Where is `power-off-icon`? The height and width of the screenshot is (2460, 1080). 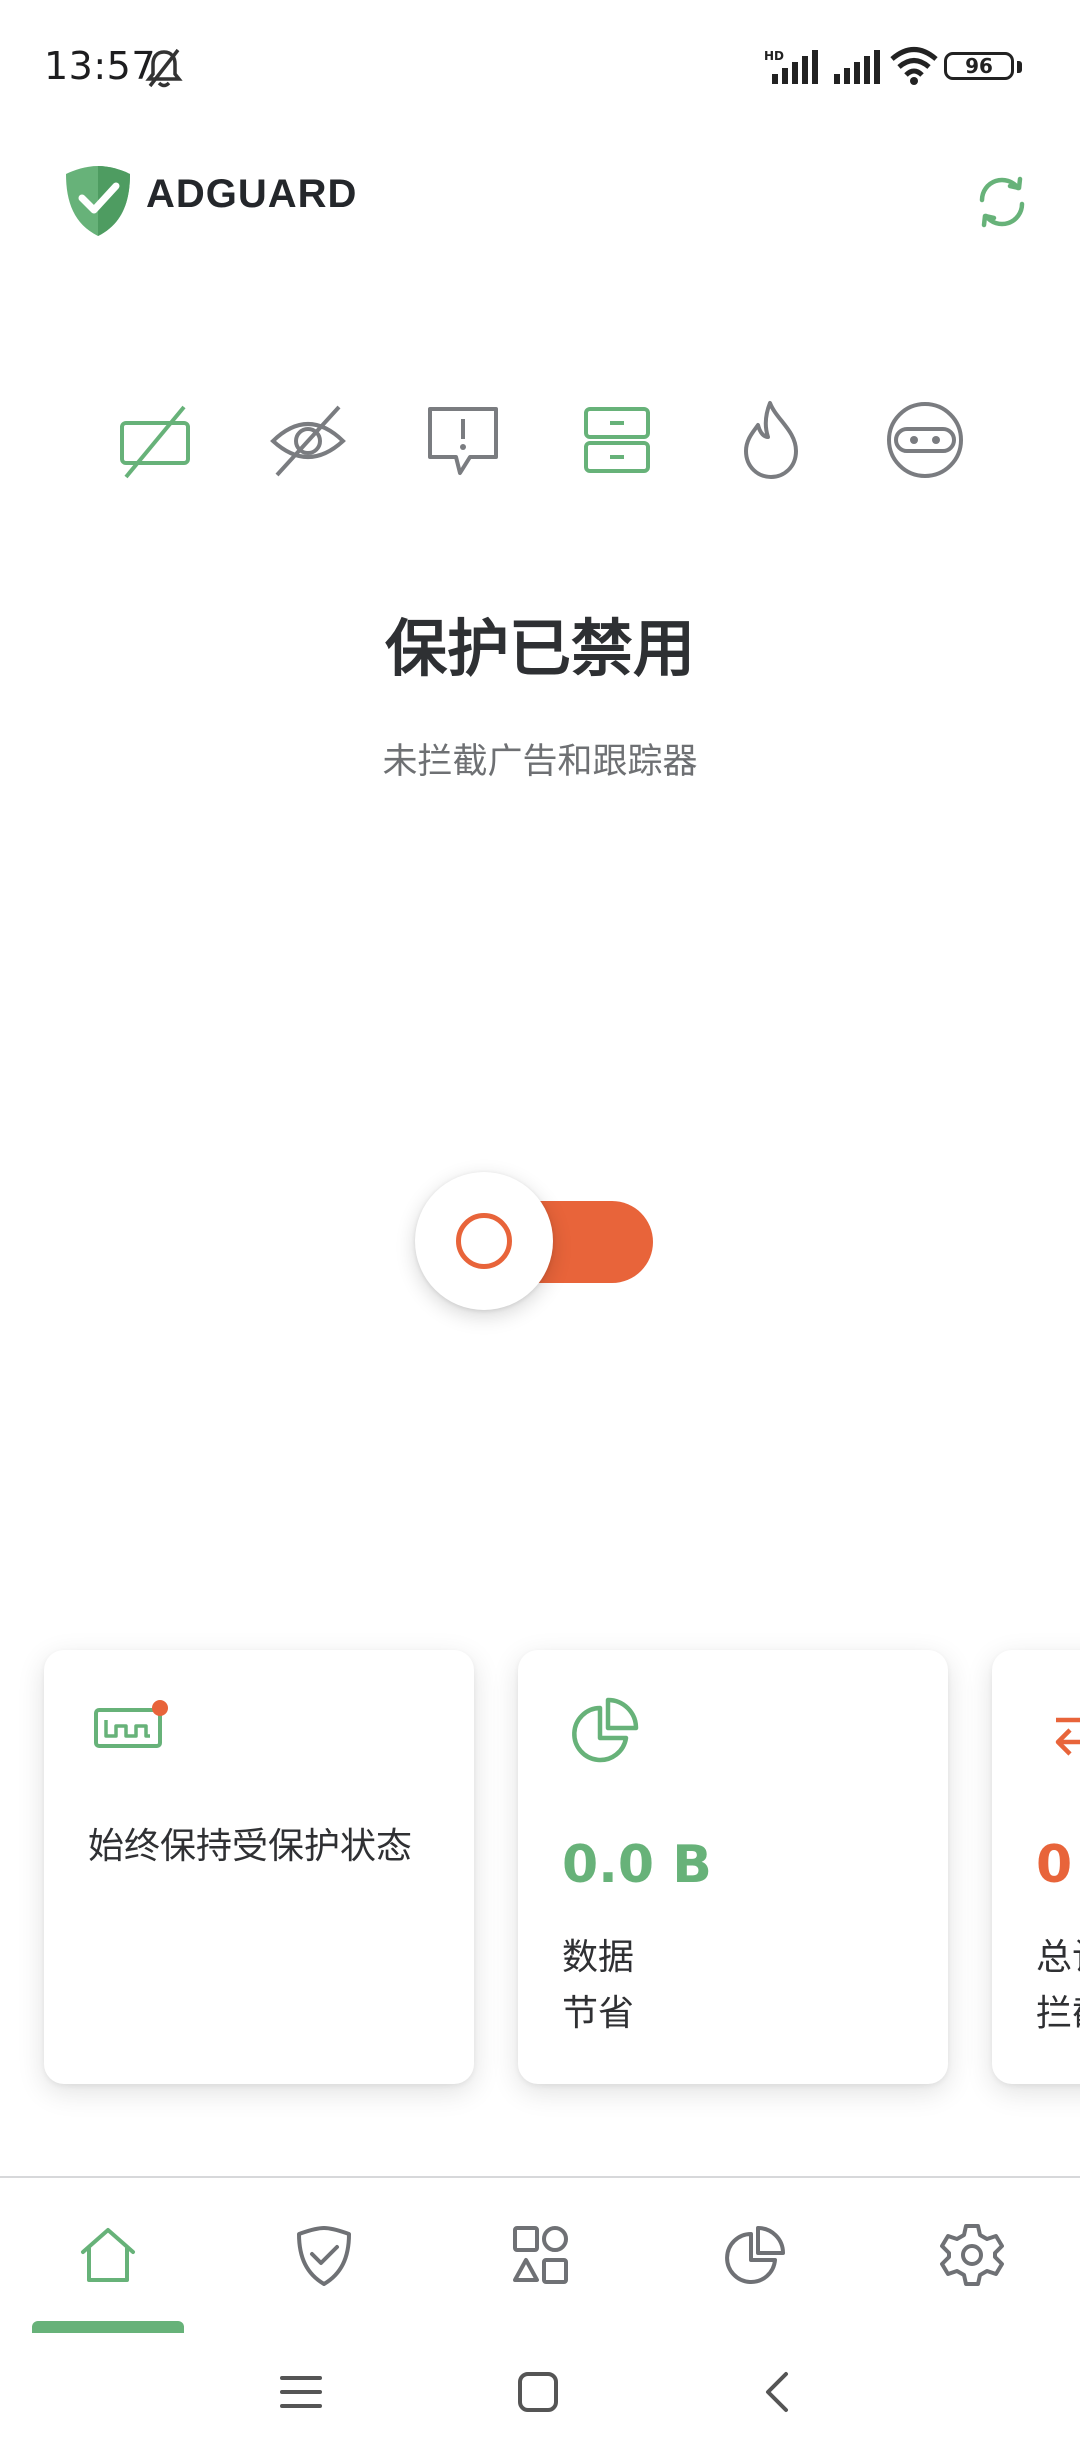 power-off-icon is located at coordinates (484, 1241).